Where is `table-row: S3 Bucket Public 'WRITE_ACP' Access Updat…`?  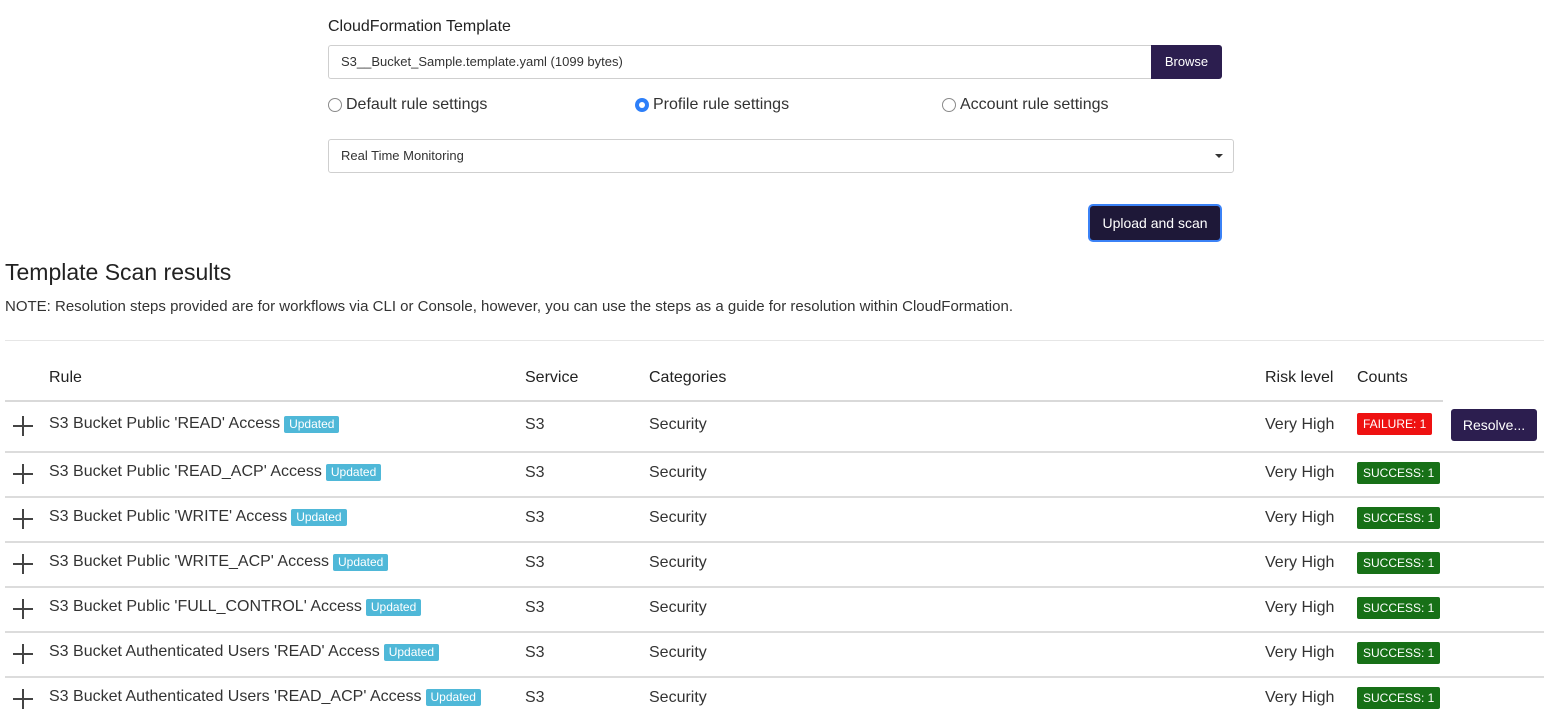 table-row: S3 Bucket Public 'WRITE_ACP' Access Updat… is located at coordinates (774, 565).